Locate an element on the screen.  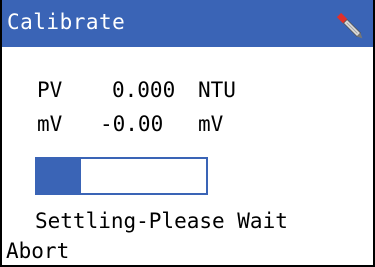
mv-value: -0.00 is located at coordinates (132, 124).